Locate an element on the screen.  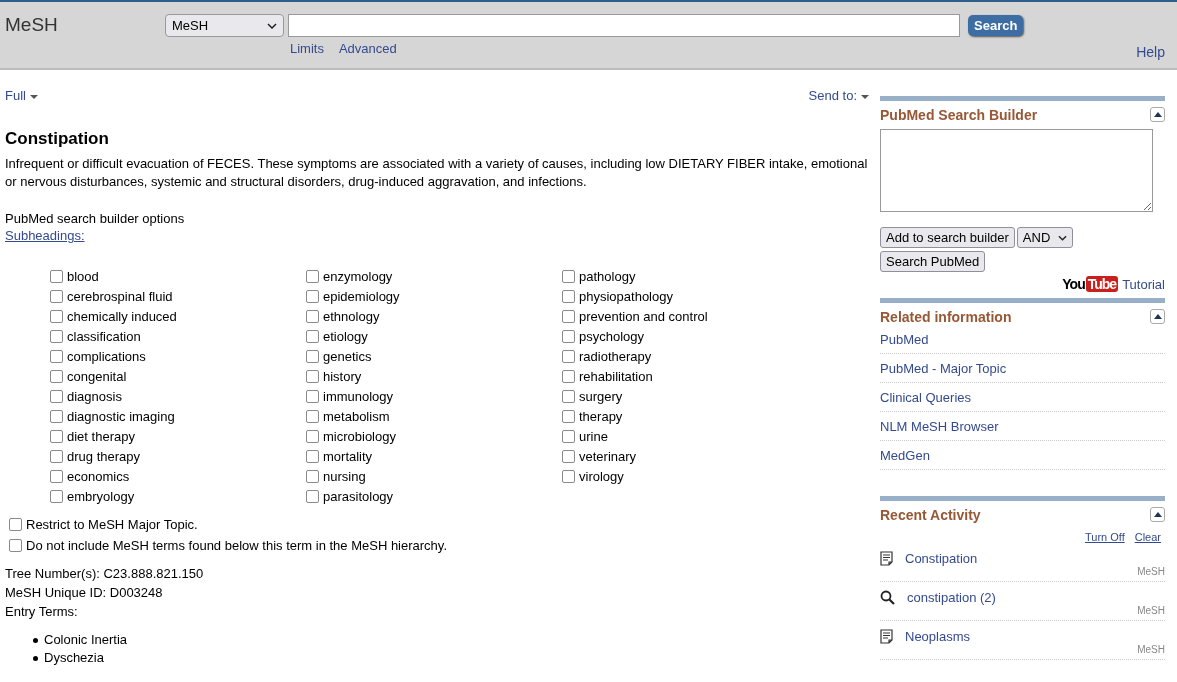
activity-link: constipation (2) is located at coordinates (951, 597).